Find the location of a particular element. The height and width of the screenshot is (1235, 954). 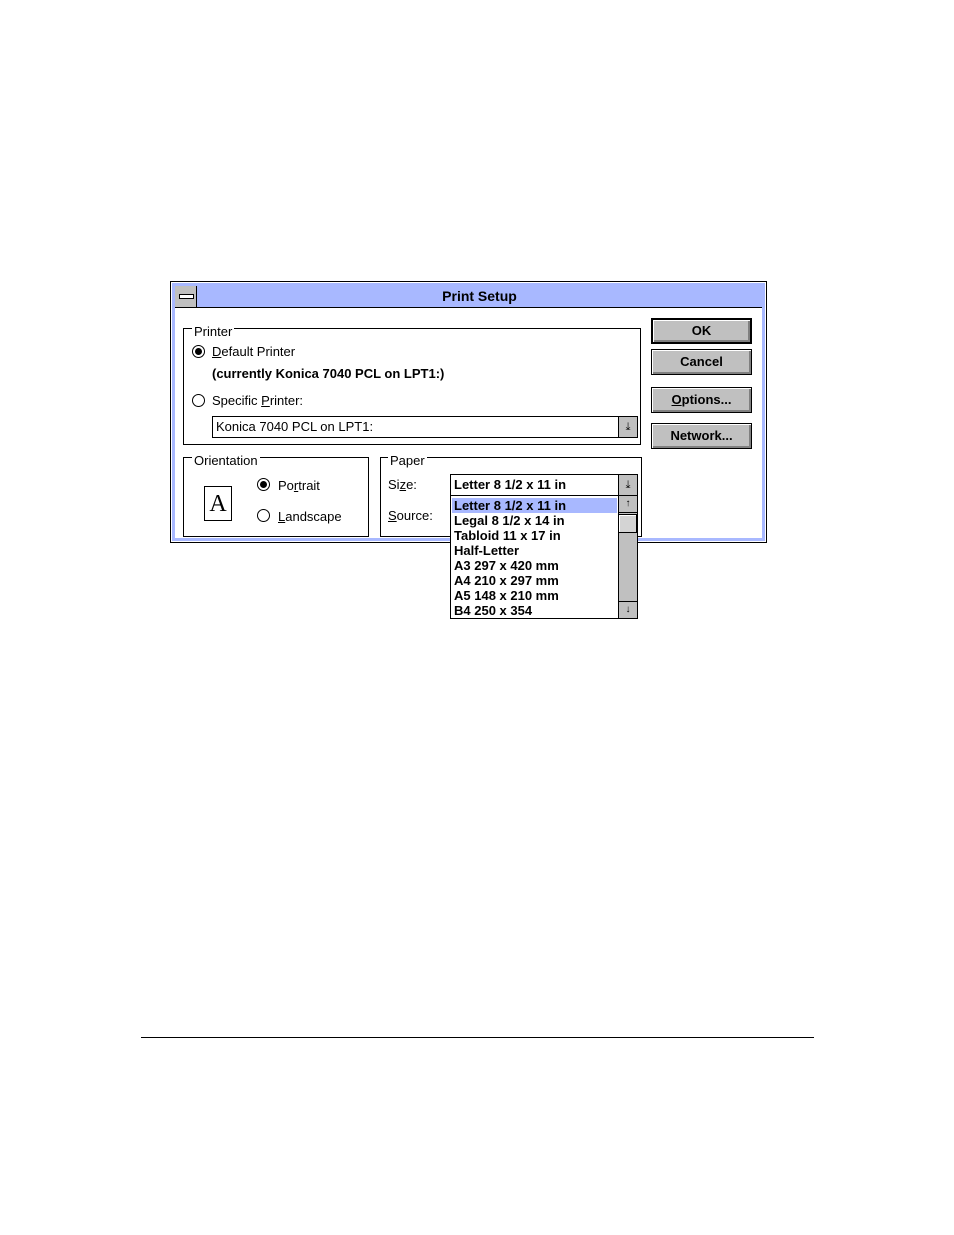

source-label: Source: is located at coordinates (410, 516).